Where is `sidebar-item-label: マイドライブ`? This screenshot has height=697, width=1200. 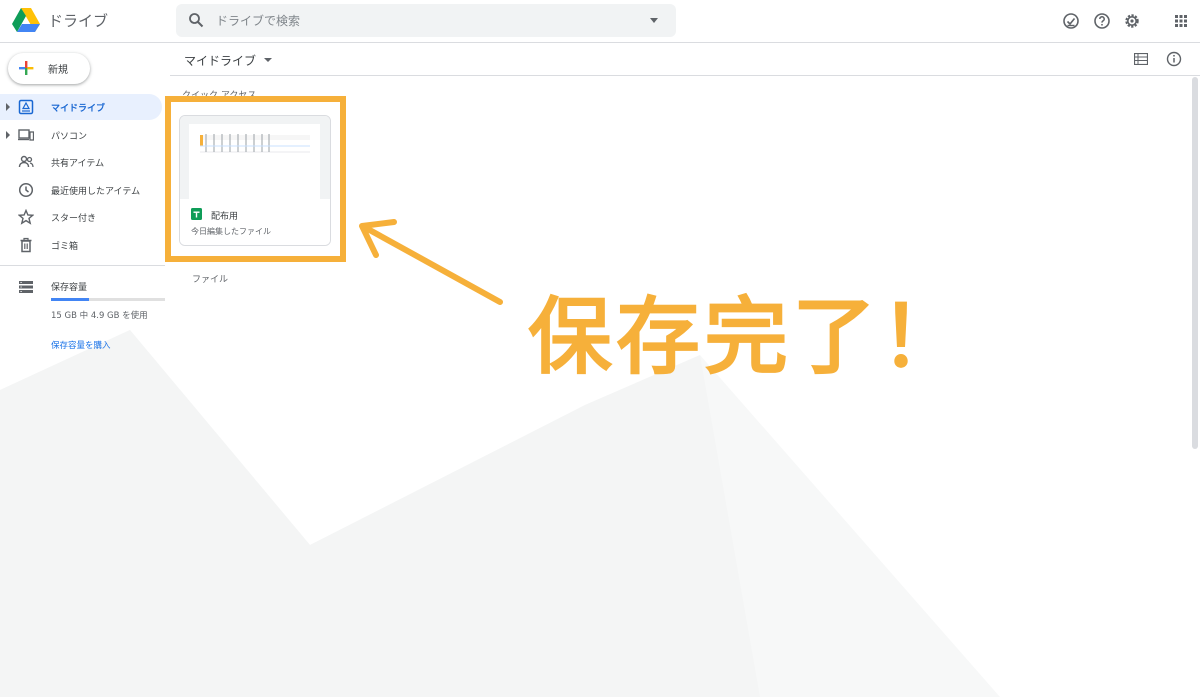
sidebar-item-label: マイドライブ is located at coordinates (78, 109).